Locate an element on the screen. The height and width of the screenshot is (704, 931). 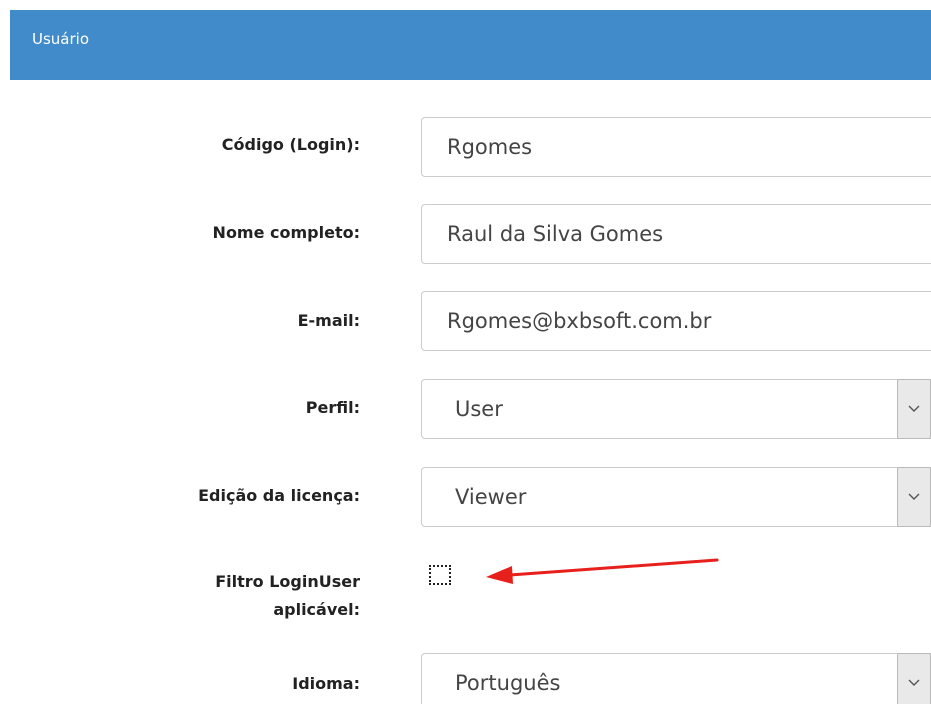
loginuser-filter-label-line1: Filtro LoginUser is located at coordinates (287, 581).